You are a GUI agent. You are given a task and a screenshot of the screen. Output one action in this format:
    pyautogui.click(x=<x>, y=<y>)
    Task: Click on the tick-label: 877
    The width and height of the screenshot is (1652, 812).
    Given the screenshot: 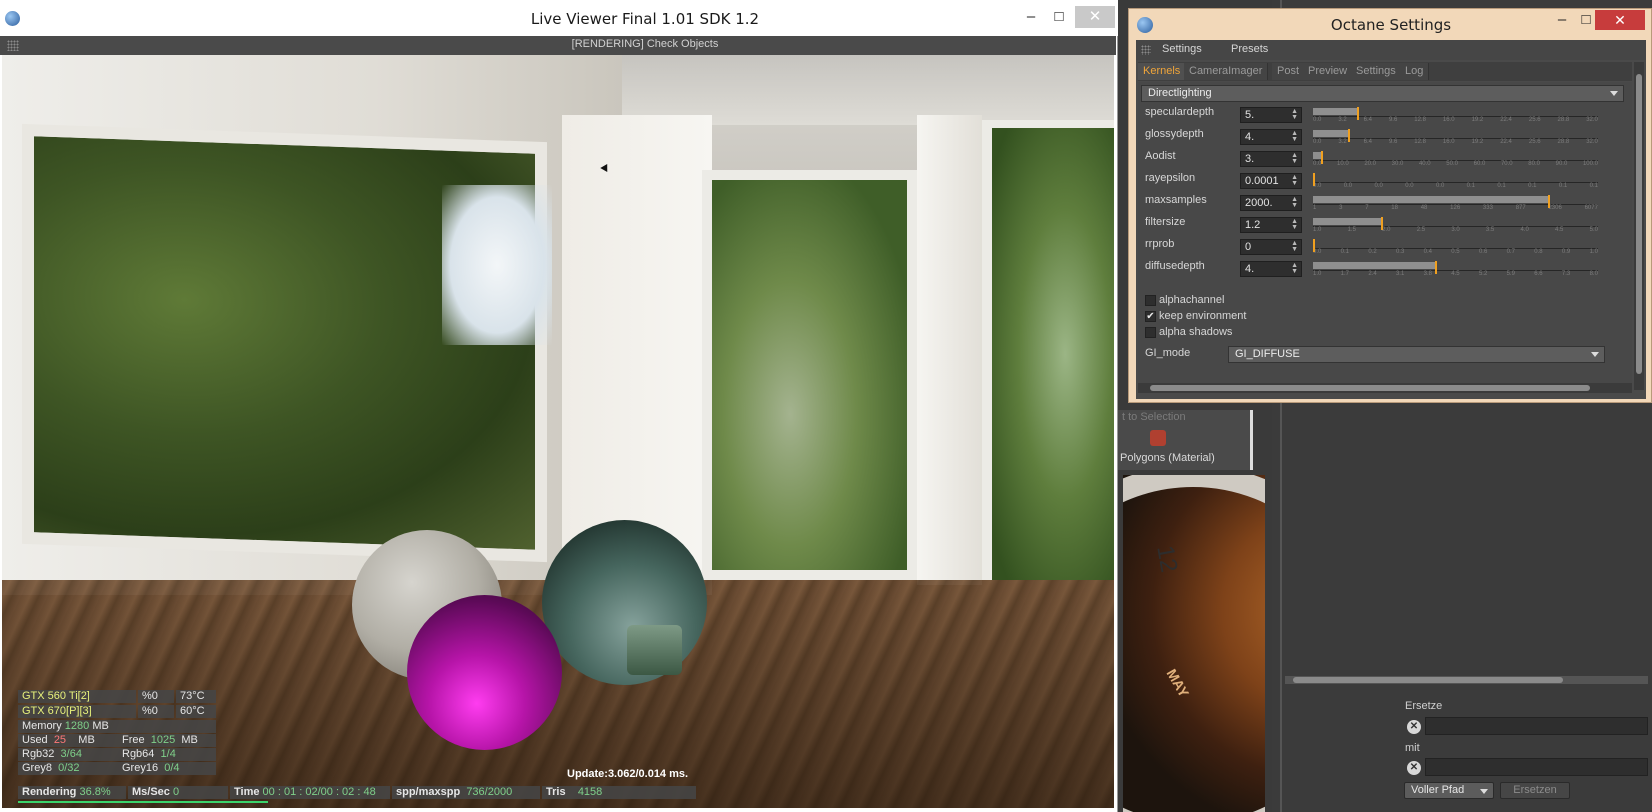 What is the action you would take?
    pyautogui.click(x=1520, y=208)
    